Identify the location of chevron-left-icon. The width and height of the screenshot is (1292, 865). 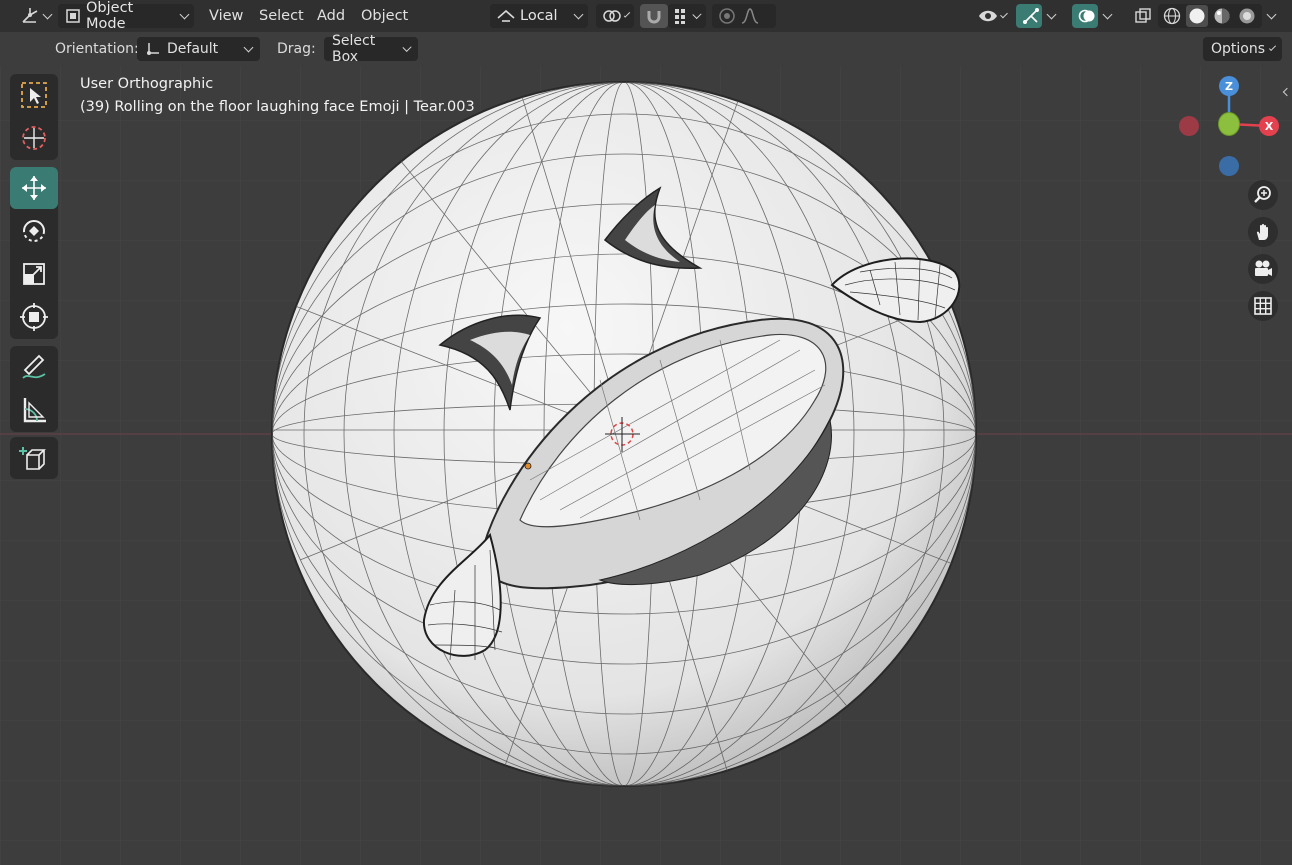
(1286, 92).